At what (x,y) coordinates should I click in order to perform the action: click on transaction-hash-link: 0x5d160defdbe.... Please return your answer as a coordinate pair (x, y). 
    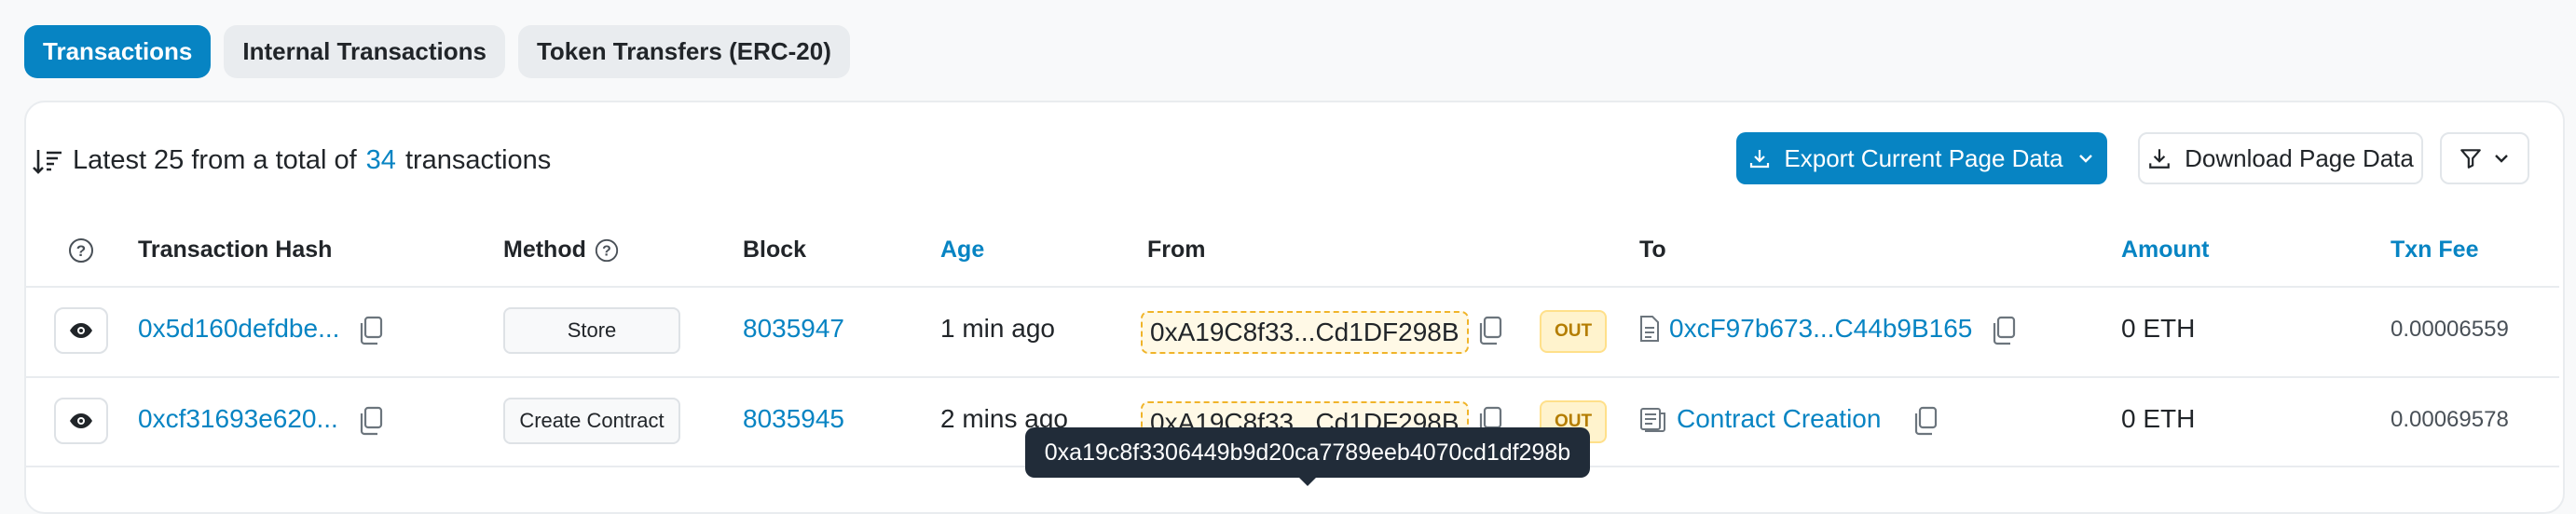
    Looking at the image, I should click on (238, 329).